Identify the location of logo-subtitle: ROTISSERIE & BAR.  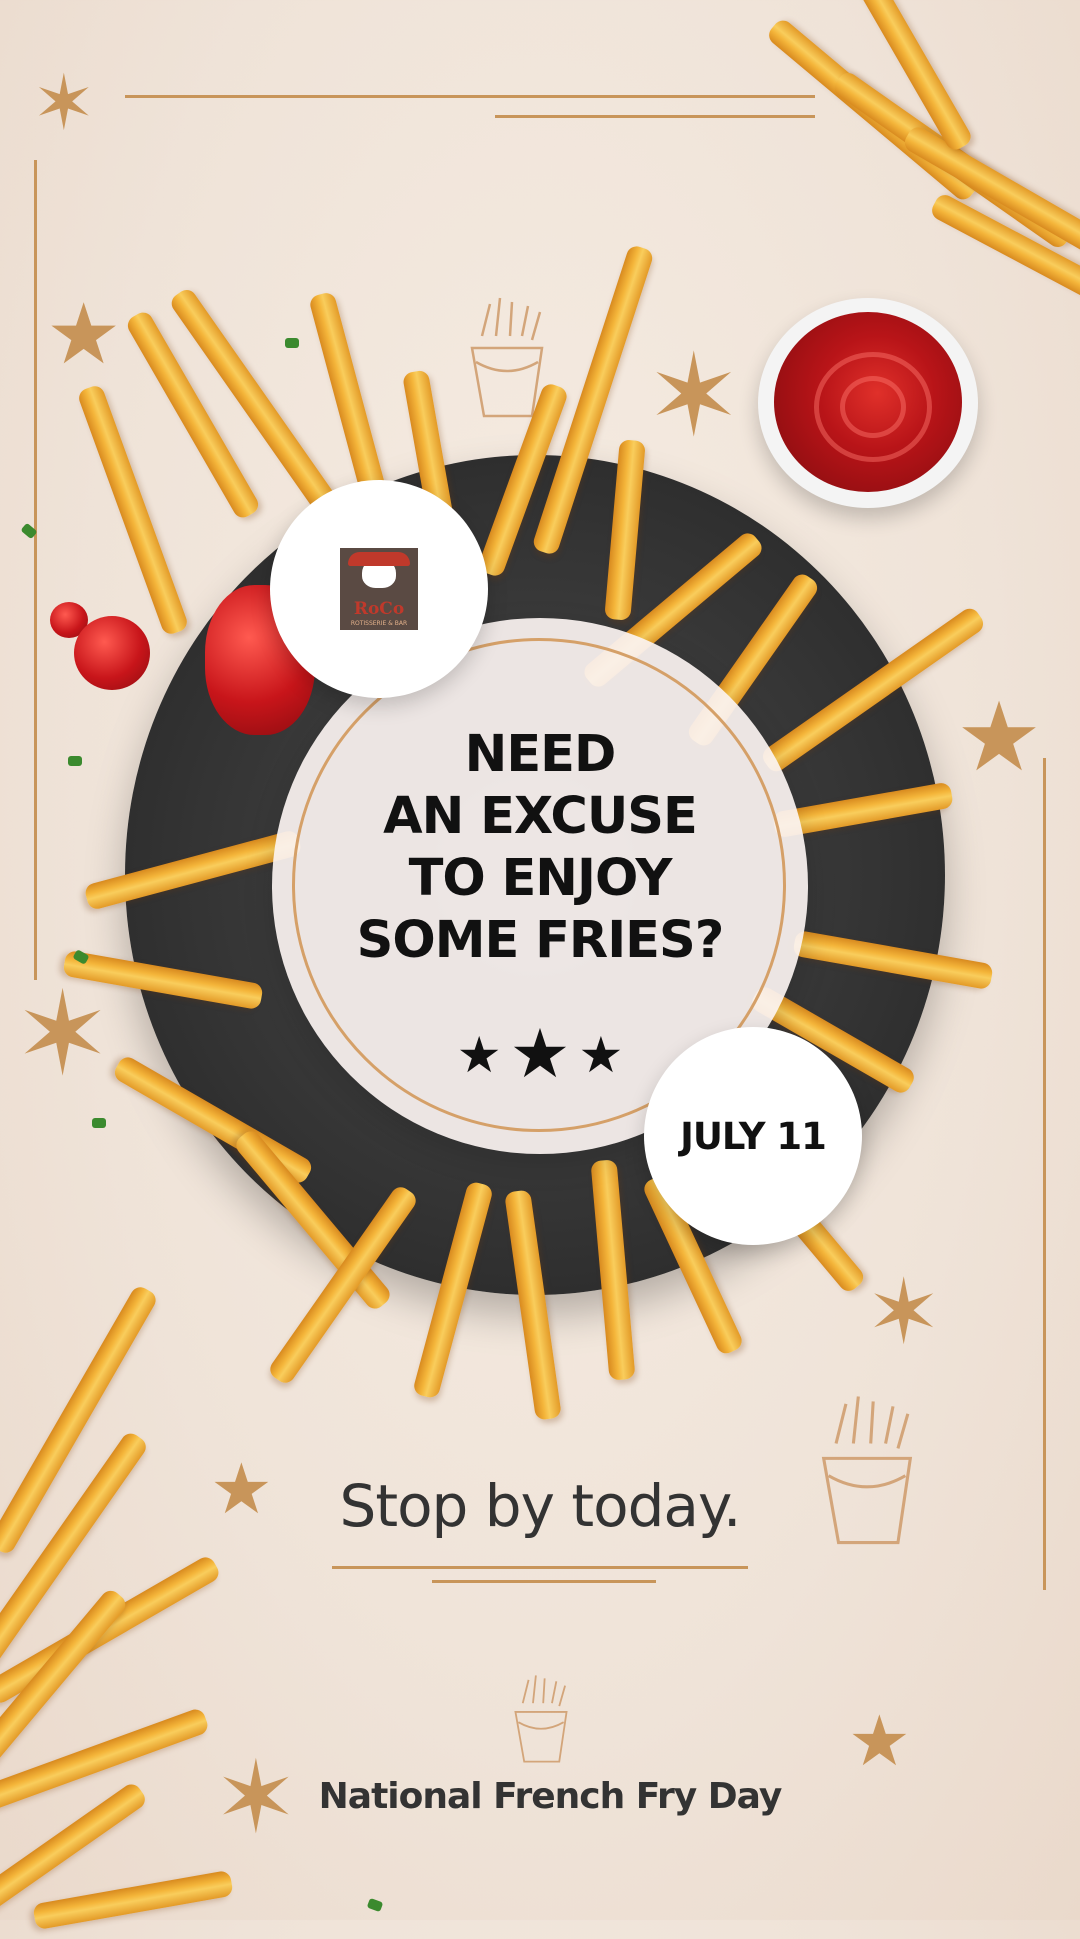
(379, 623).